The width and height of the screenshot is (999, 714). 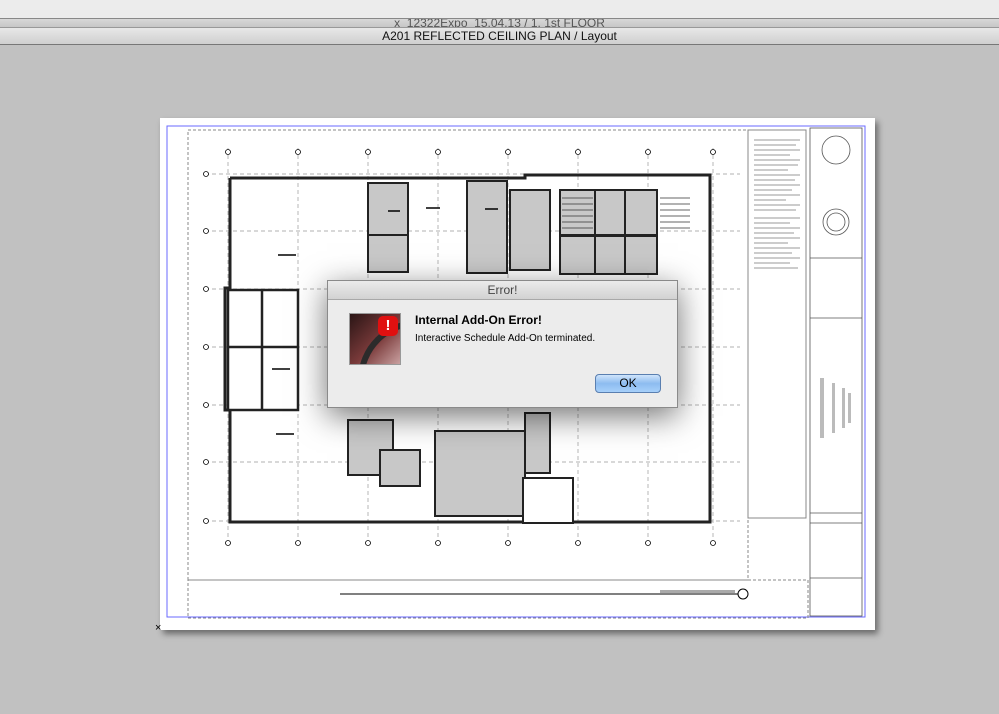 I want to click on window-title: A201 REFLECTED CEILING PLAN / Layout, so click(x=499, y=36).